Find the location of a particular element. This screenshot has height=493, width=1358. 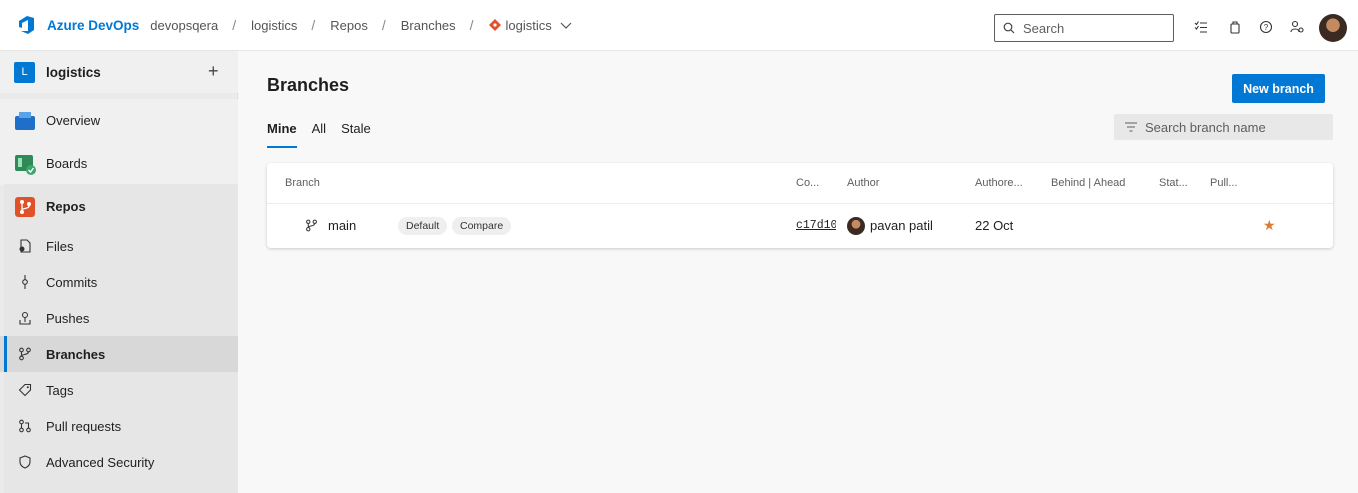

tab-all: All is located at coordinates (319, 134).